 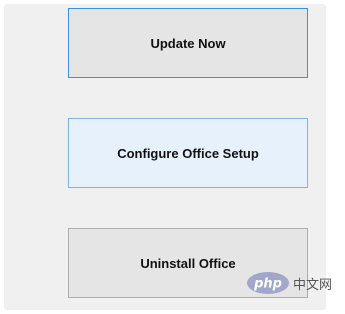 I want to click on php-logo-text: php, so click(x=267, y=284).